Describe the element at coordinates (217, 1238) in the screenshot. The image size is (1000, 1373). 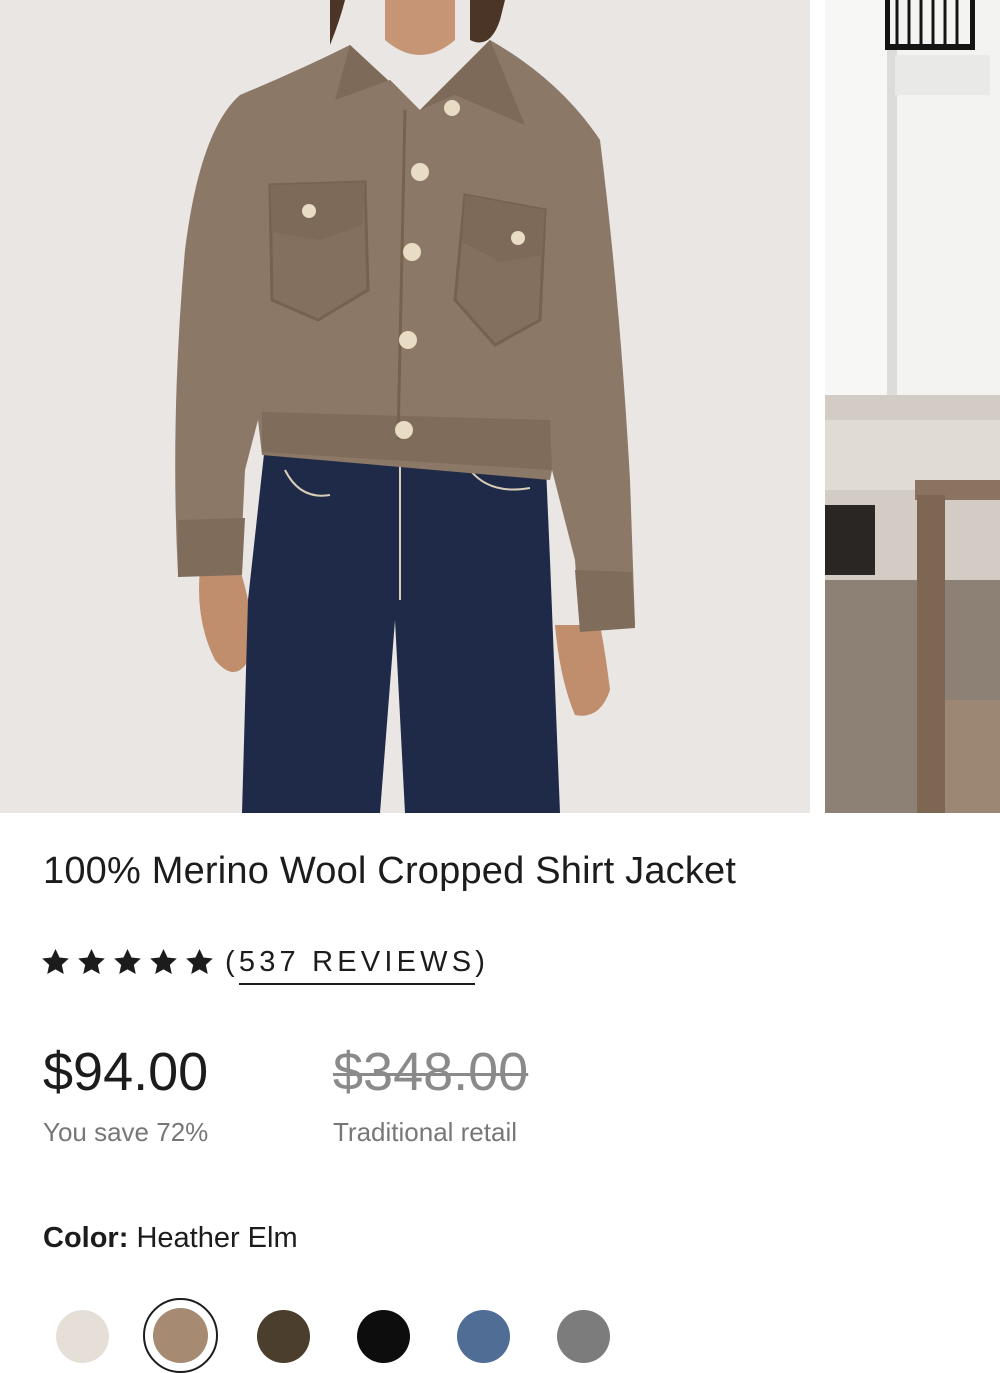
I see `color-value: Heather Elm` at that location.